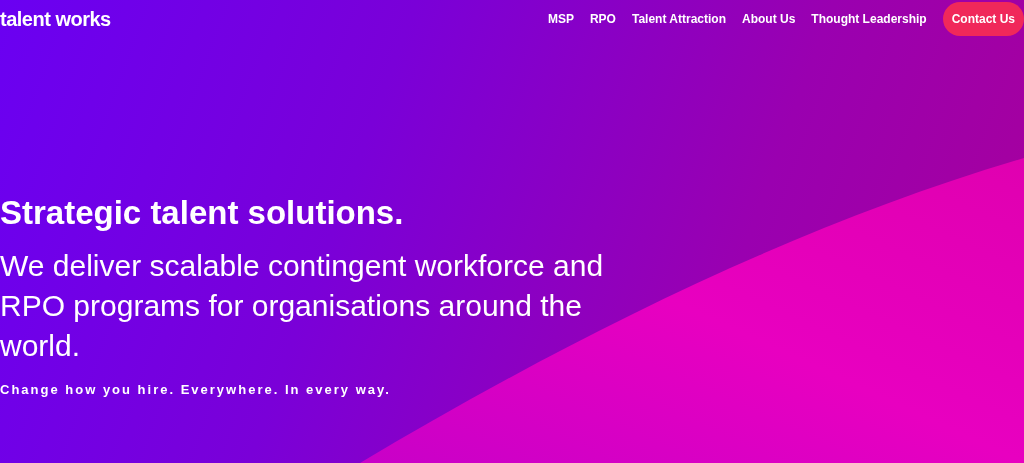 The width and height of the screenshot is (1024, 463). Describe the element at coordinates (869, 18) in the screenshot. I see `nav-link: Thought Leadership` at that location.